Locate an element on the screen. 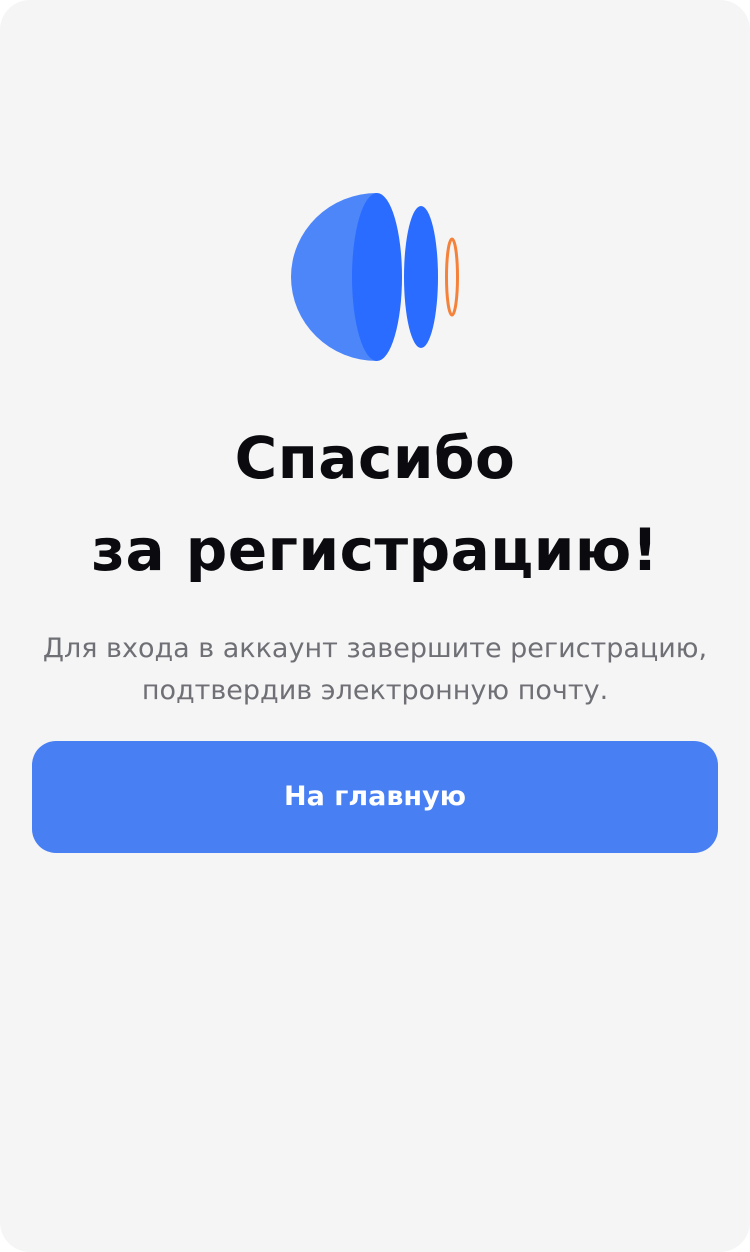  page-title: Спасибо за регистрацию! is located at coordinates (375, 504).